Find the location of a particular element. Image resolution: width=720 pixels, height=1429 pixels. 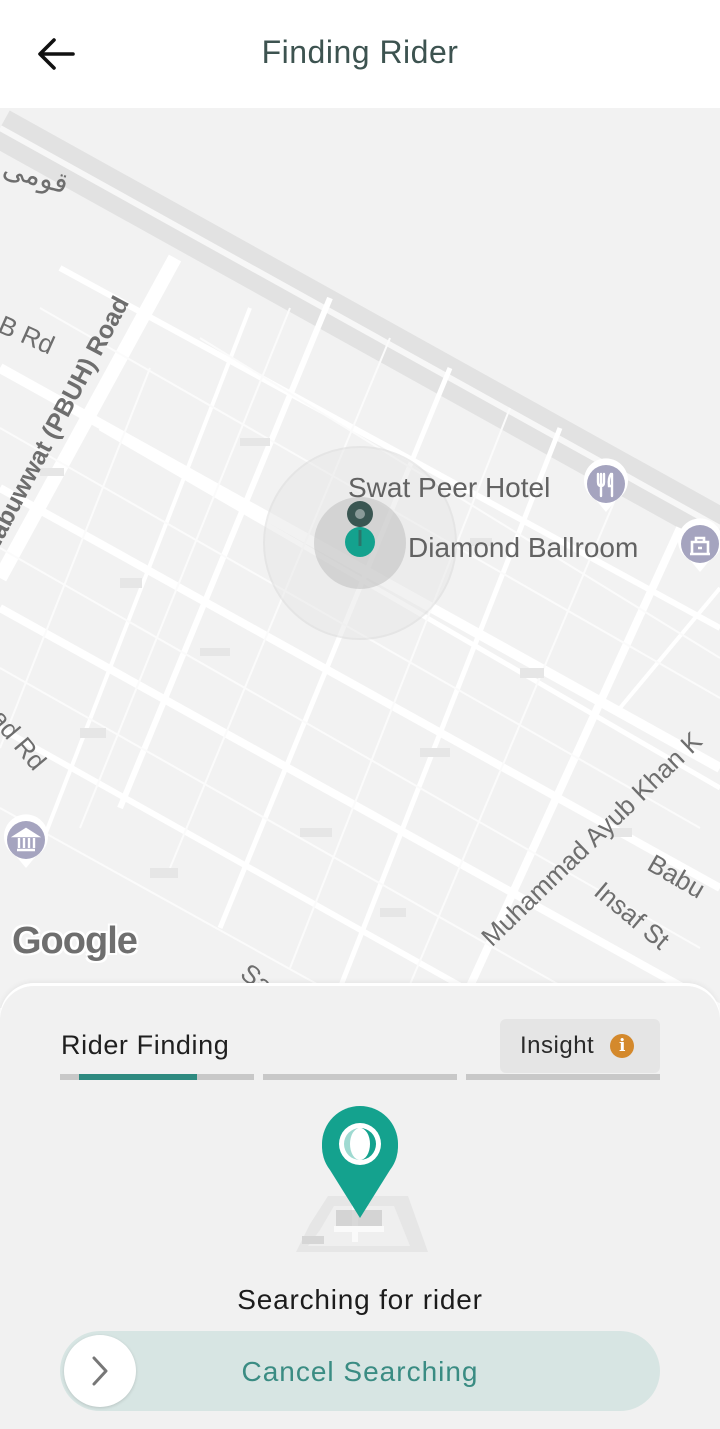

restaurant-icon is located at coordinates (606, 488).